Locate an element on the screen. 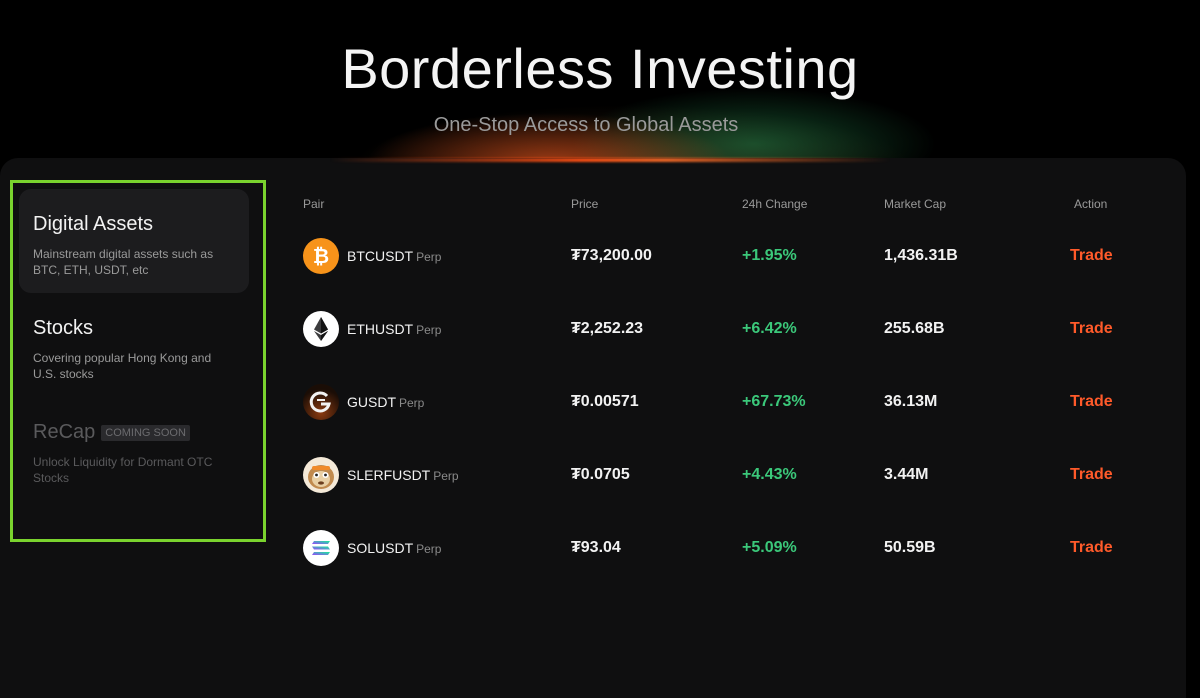 The height and width of the screenshot is (698, 1200). market-cap-value: 36.13M is located at coordinates (911, 401).